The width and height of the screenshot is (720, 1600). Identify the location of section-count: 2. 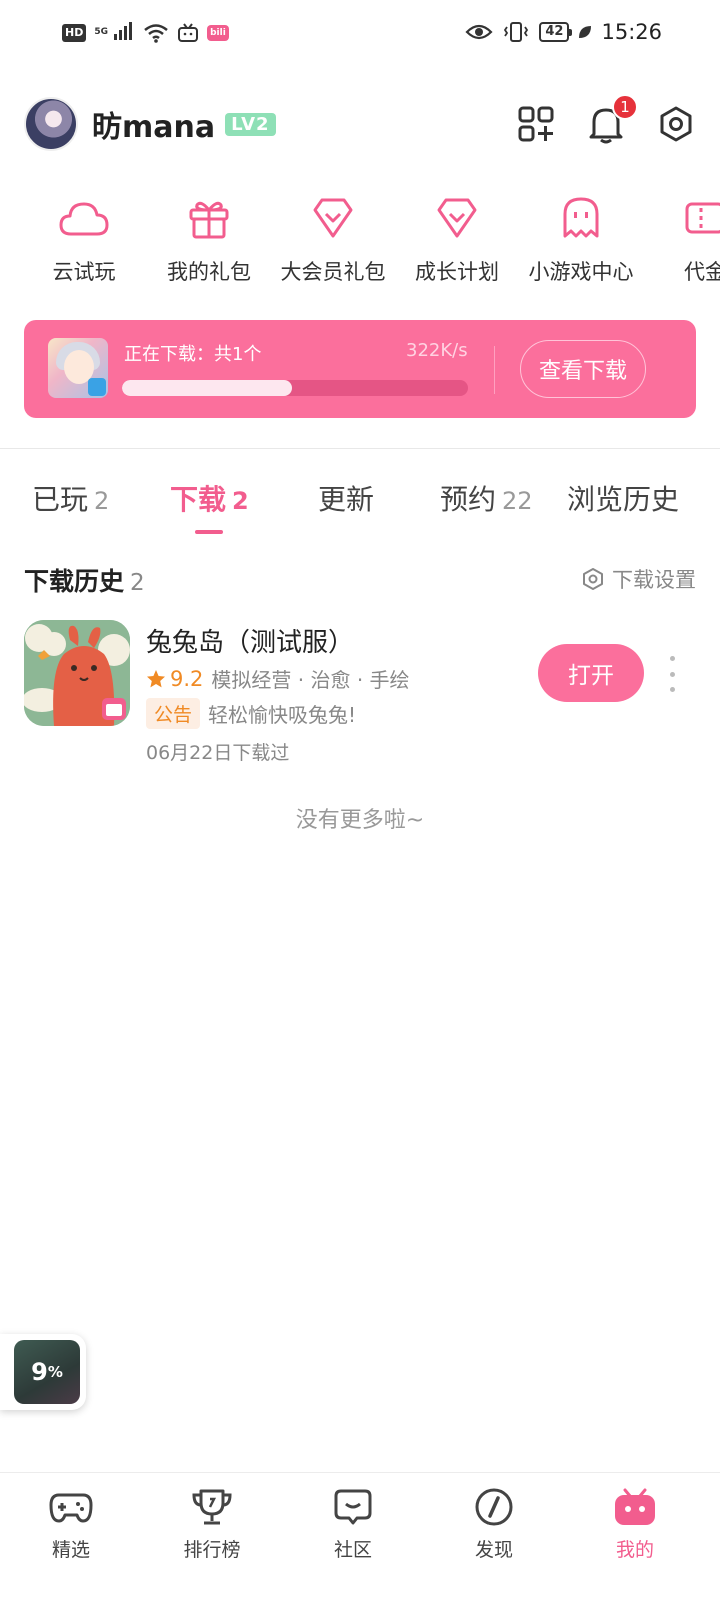
(137, 583).